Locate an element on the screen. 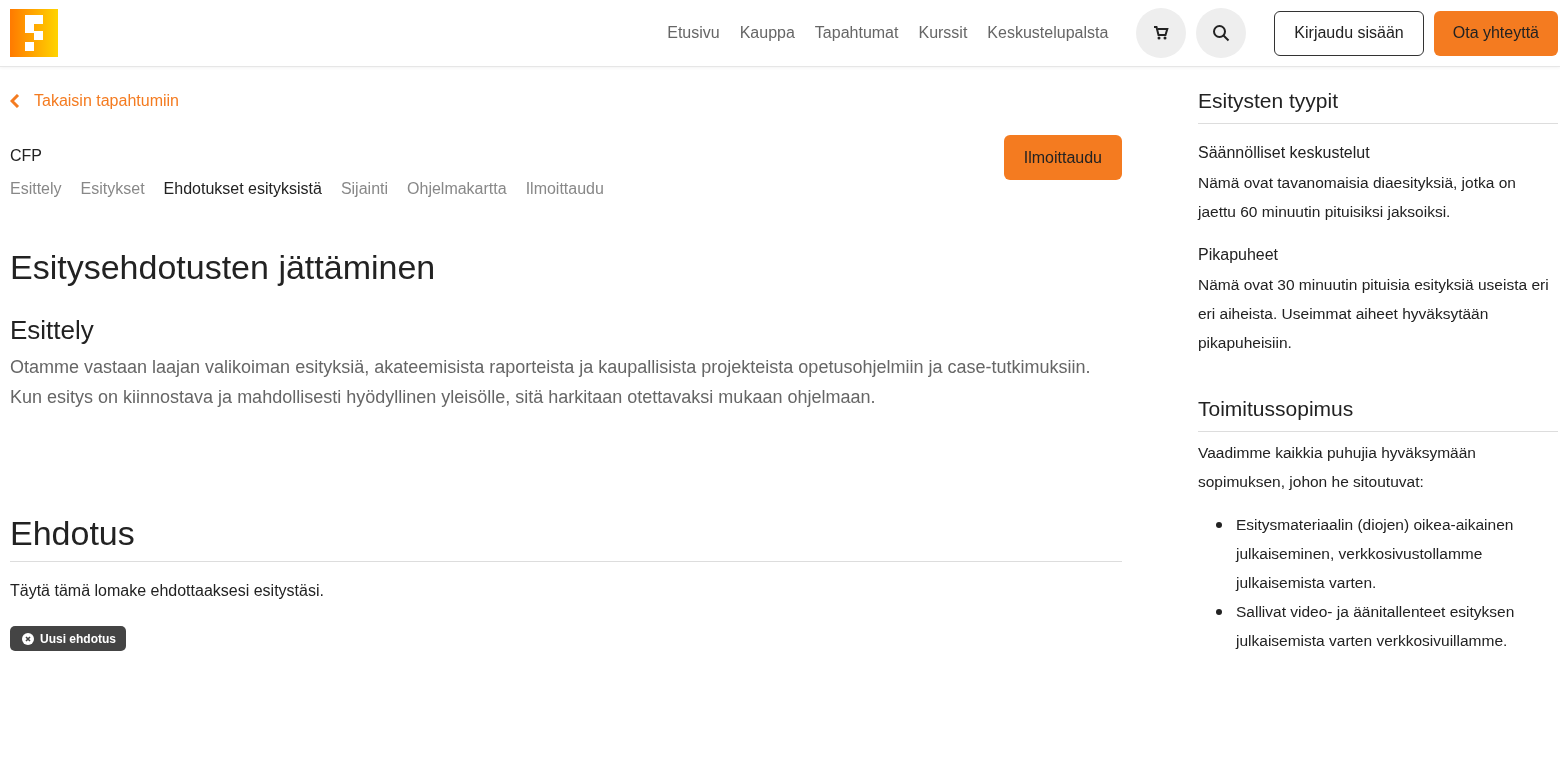 Image resolution: width=1560 pixels, height=781 pixels. section-heading: Esittely is located at coordinates (52, 330).